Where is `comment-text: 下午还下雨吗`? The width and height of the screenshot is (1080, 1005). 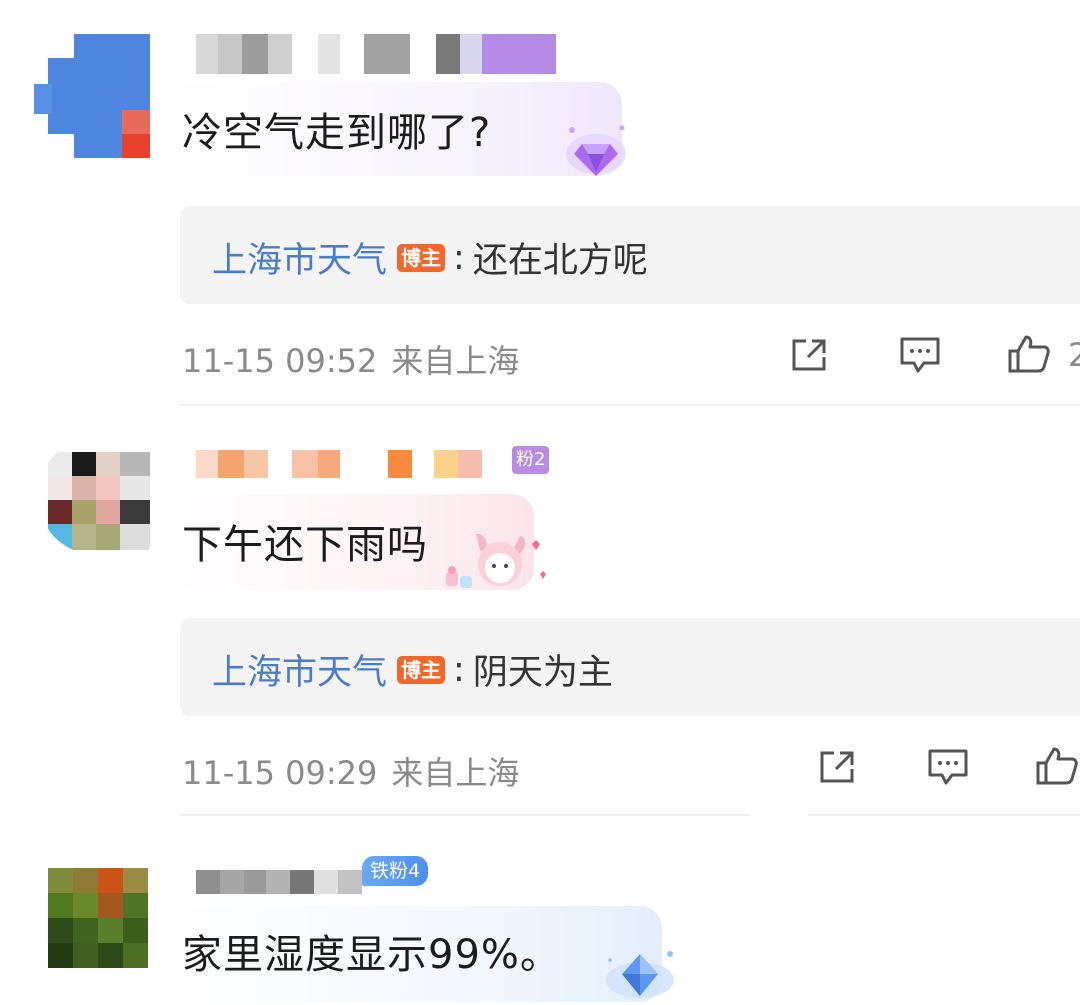 comment-text: 下午还下雨吗 is located at coordinates (305, 545).